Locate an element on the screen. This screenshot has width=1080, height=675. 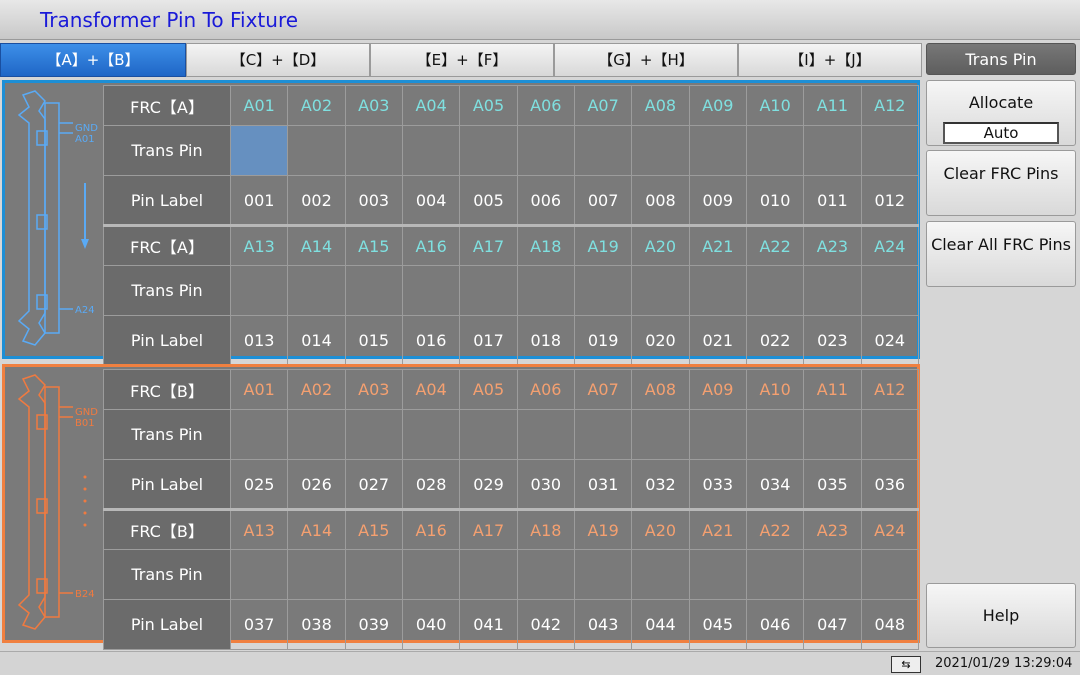
b24-label: B24 is located at coordinates (85, 594).